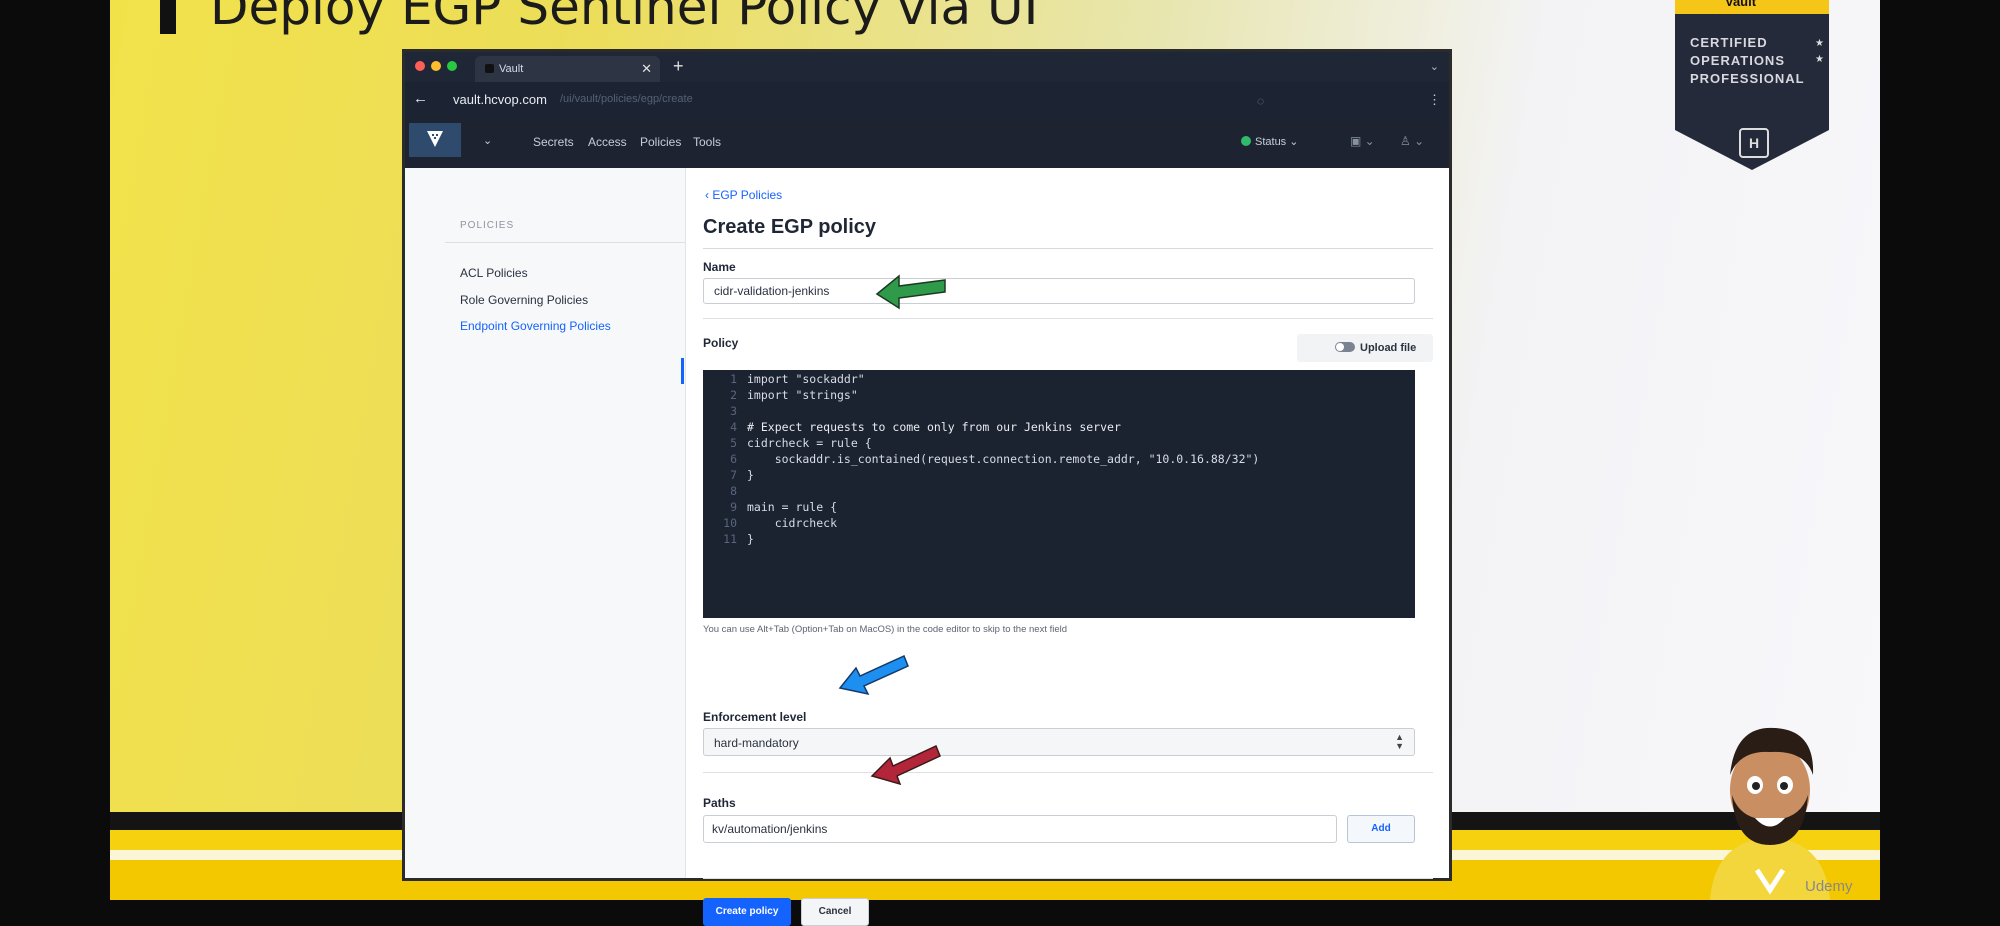 The image size is (2000, 926). What do you see at coordinates (1737, 60) in the screenshot?
I see `badge-line: OPERATIONS` at bounding box center [1737, 60].